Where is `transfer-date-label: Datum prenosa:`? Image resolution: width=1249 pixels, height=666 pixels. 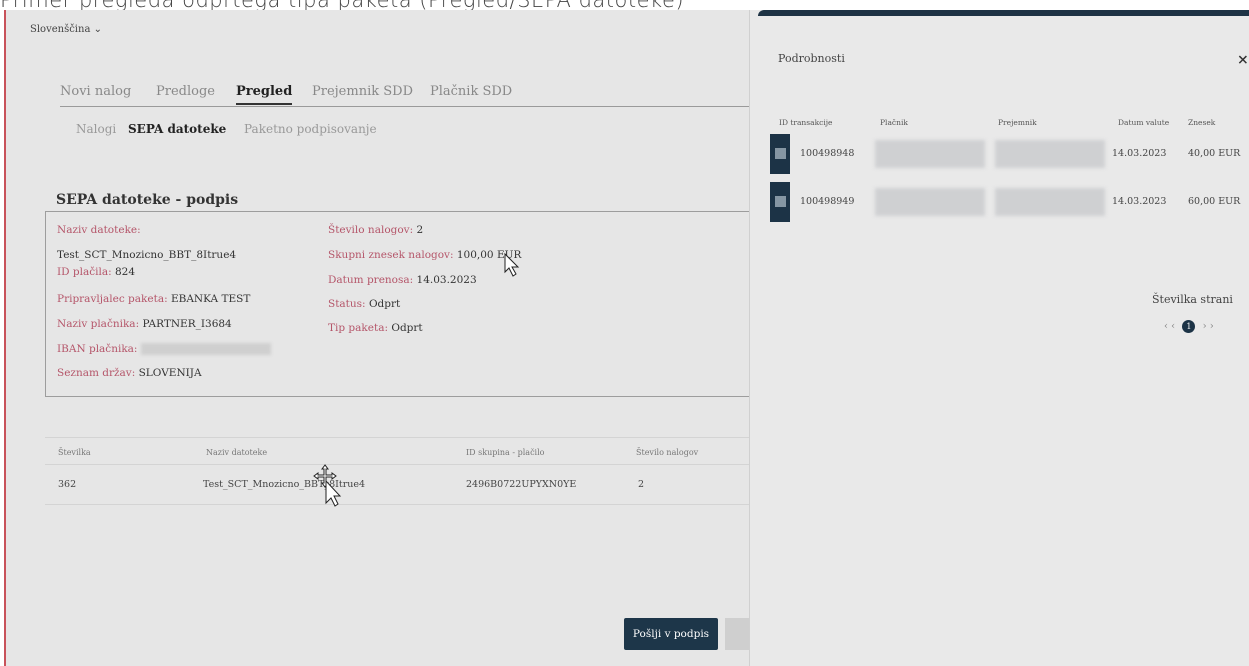 transfer-date-label: Datum prenosa: is located at coordinates (371, 280).